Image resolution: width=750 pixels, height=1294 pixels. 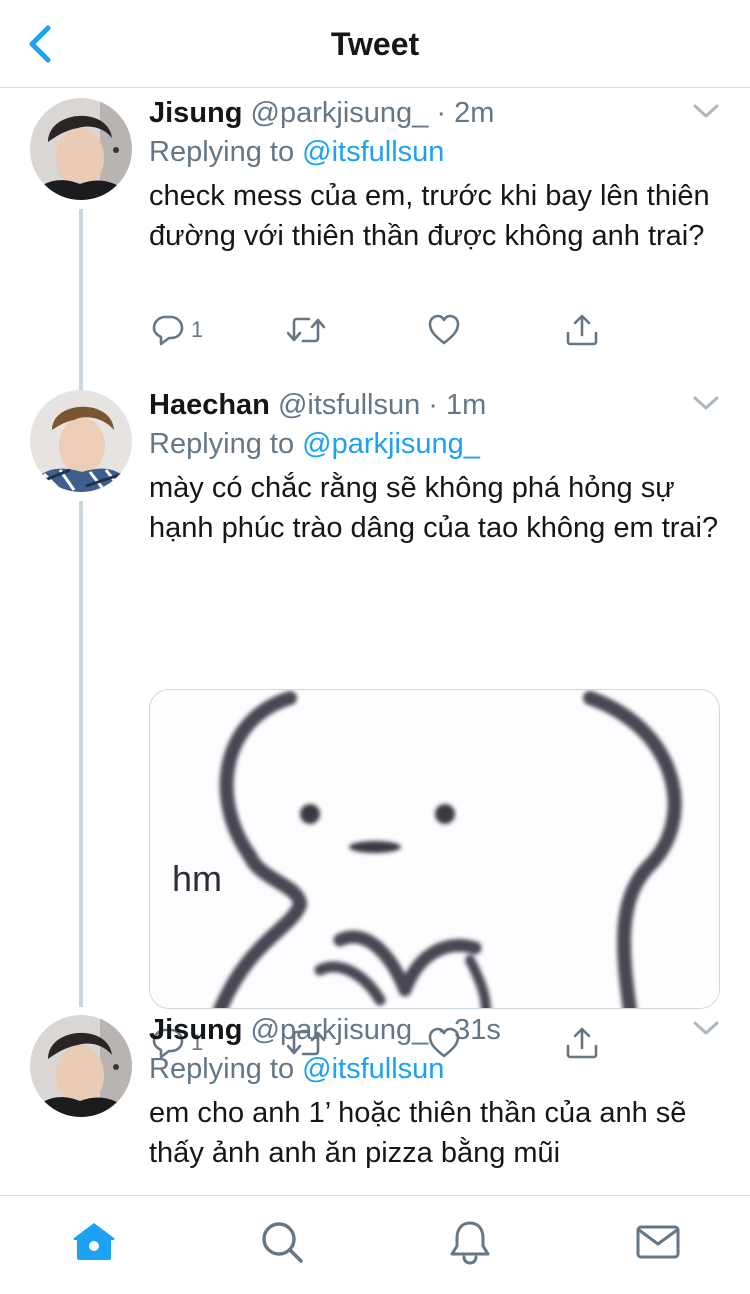 I want to click on heart-icon, so click(x=444, y=329).